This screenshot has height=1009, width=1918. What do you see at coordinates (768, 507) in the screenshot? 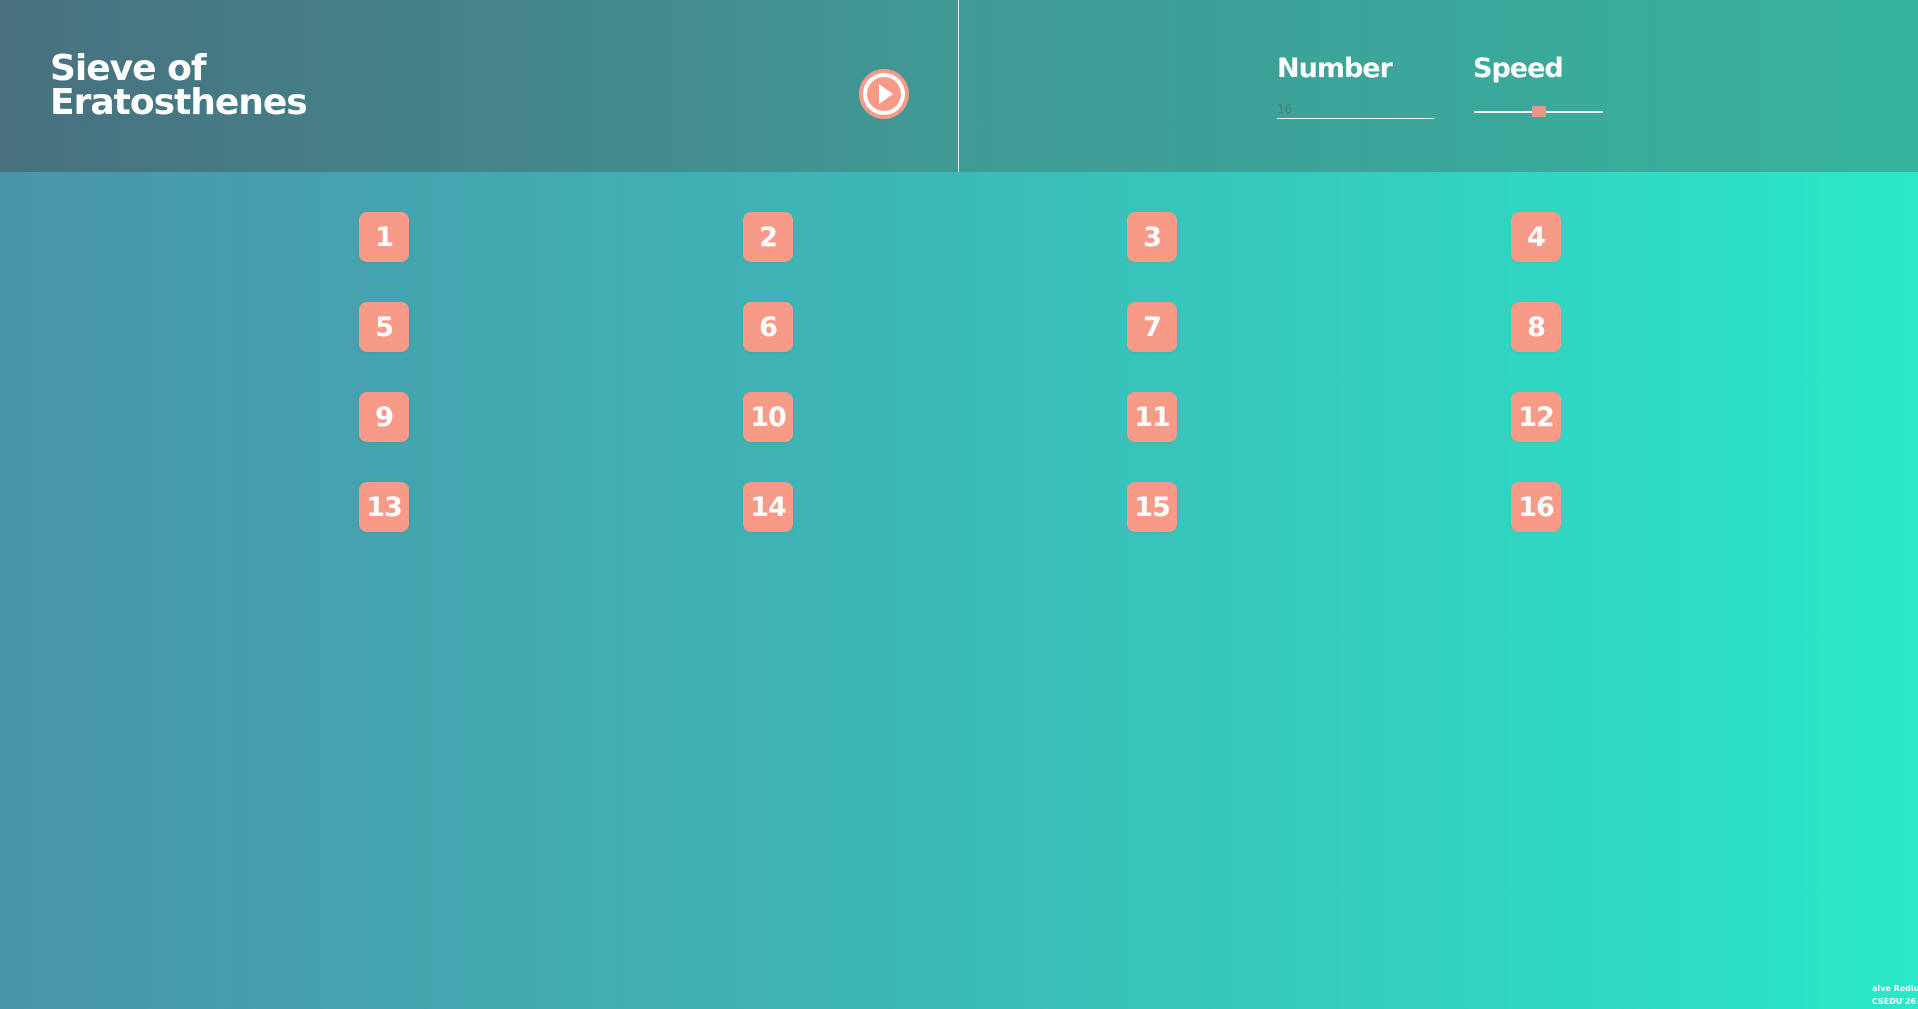
I see `number-cell: 14` at bounding box center [768, 507].